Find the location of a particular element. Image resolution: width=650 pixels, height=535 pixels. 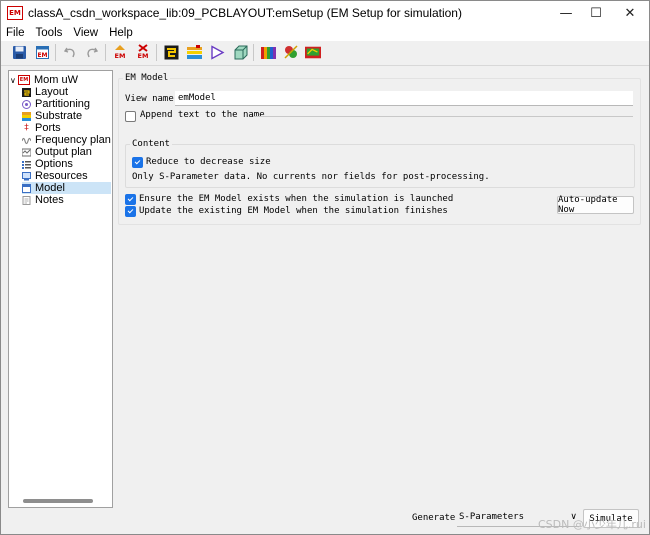

redo-icon is located at coordinates (92, 52).